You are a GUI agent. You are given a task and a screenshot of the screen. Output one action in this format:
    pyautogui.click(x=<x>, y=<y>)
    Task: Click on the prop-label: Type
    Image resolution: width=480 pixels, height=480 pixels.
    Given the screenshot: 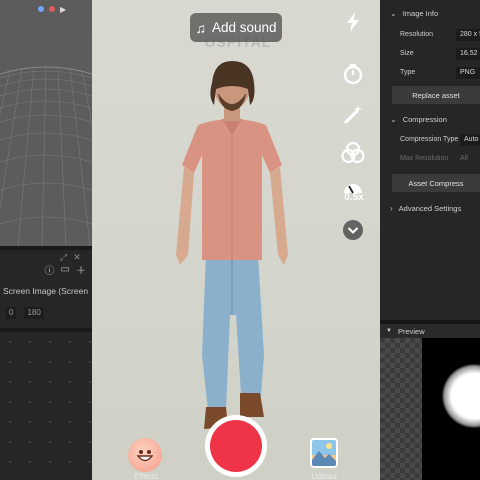 What is the action you would take?
    pyautogui.click(x=408, y=72)
    